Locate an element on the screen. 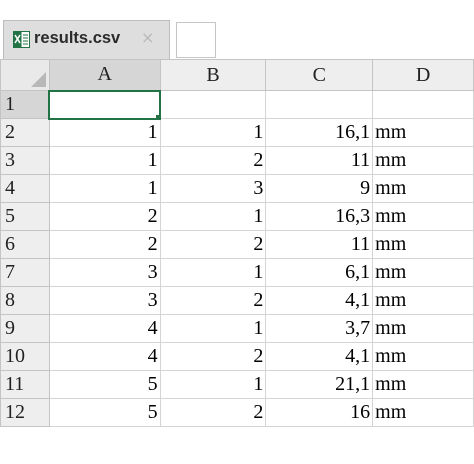 This screenshot has height=464, width=474. cell-b10: 2 is located at coordinates (213, 356).